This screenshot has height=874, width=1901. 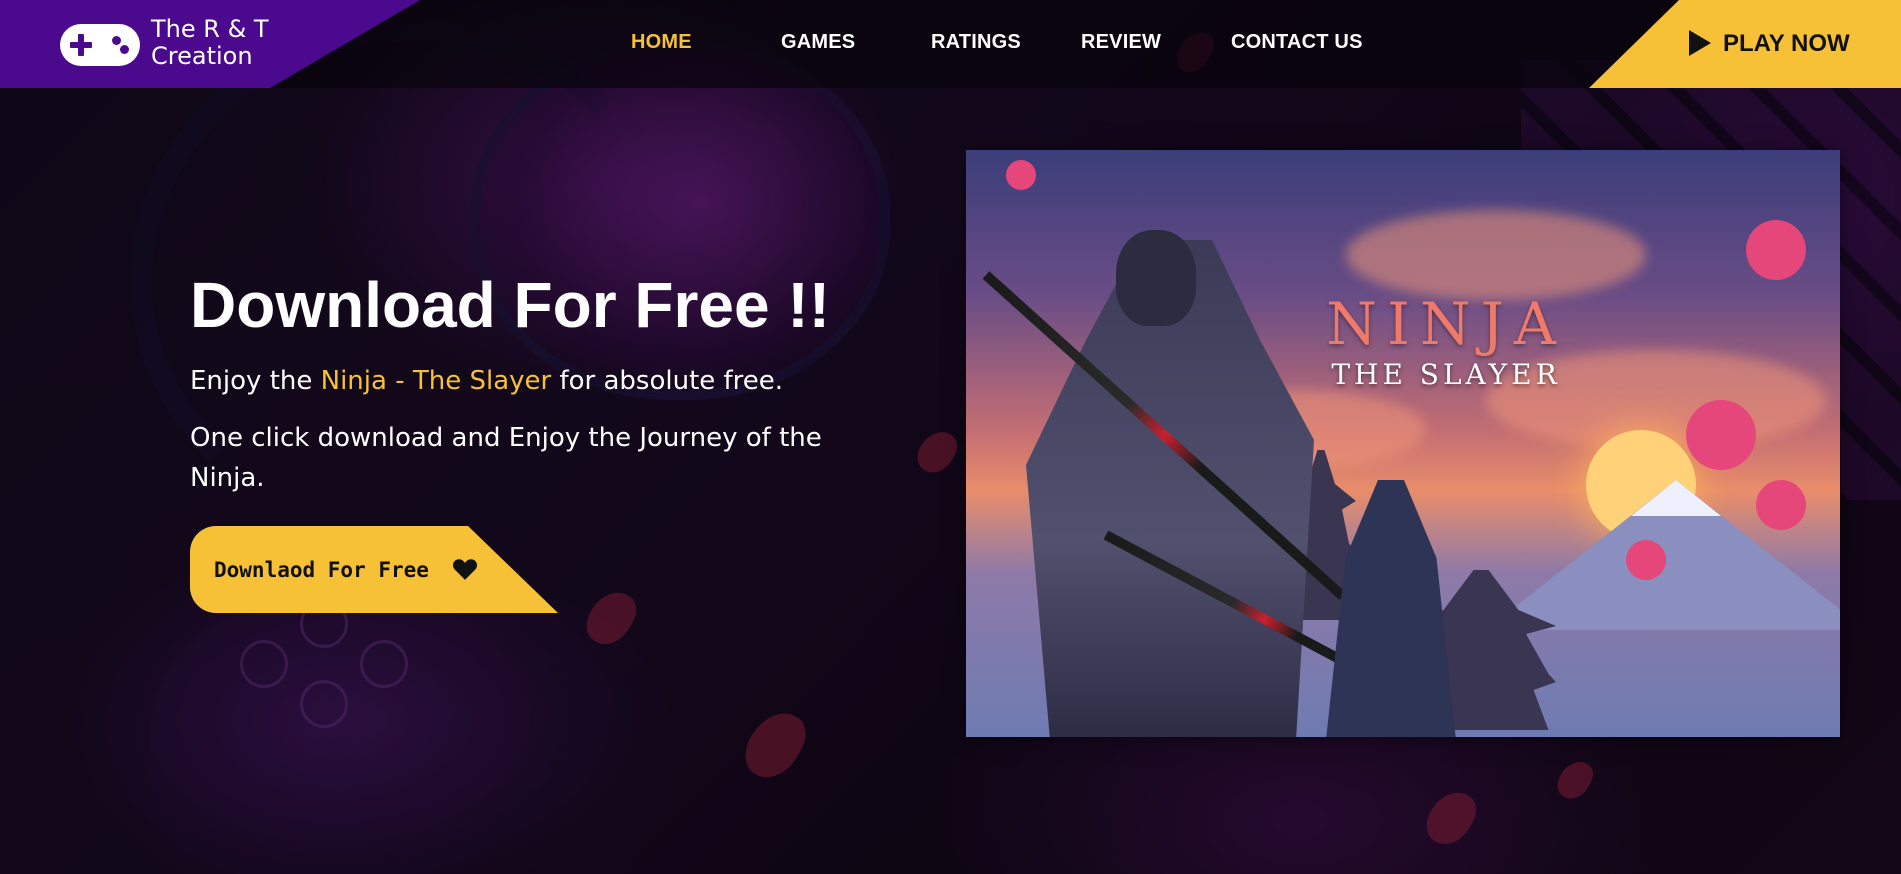 What do you see at coordinates (1786, 43) in the screenshot?
I see `play-now-label: PLAY NOW` at bounding box center [1786, 43].